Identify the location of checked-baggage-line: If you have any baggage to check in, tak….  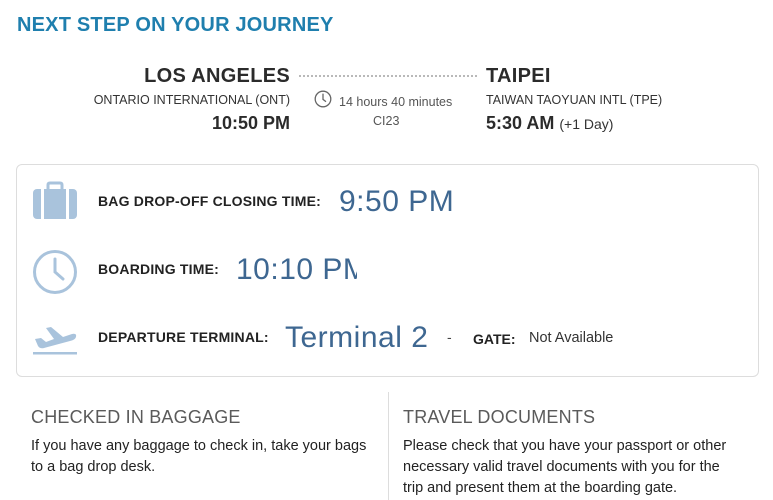
(199, 446).